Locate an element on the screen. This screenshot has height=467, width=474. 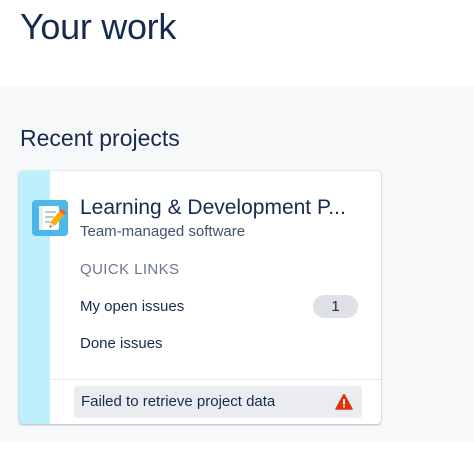
error-banner: Failed to retrieve project data is located at coordinates (218, 402).